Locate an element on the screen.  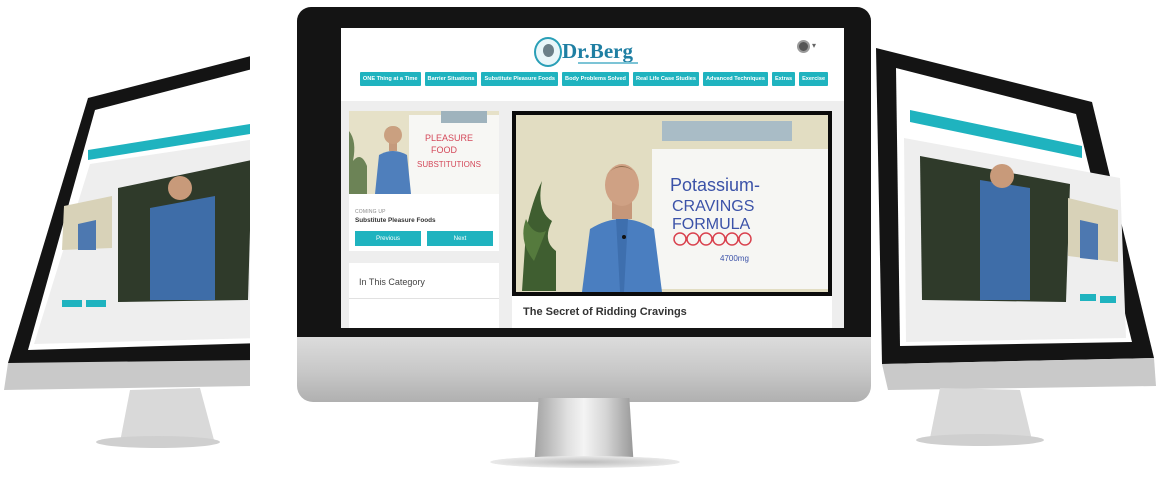
monitor-stand is located at coordinates (584, 431).